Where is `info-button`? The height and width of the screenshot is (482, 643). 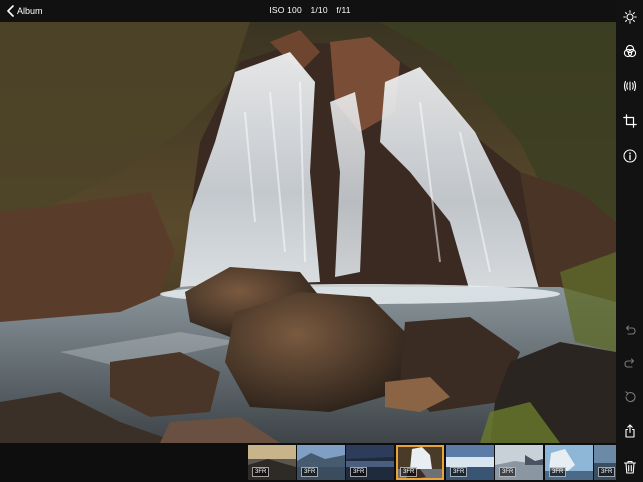 info-button is located at coordinates (629, 155).